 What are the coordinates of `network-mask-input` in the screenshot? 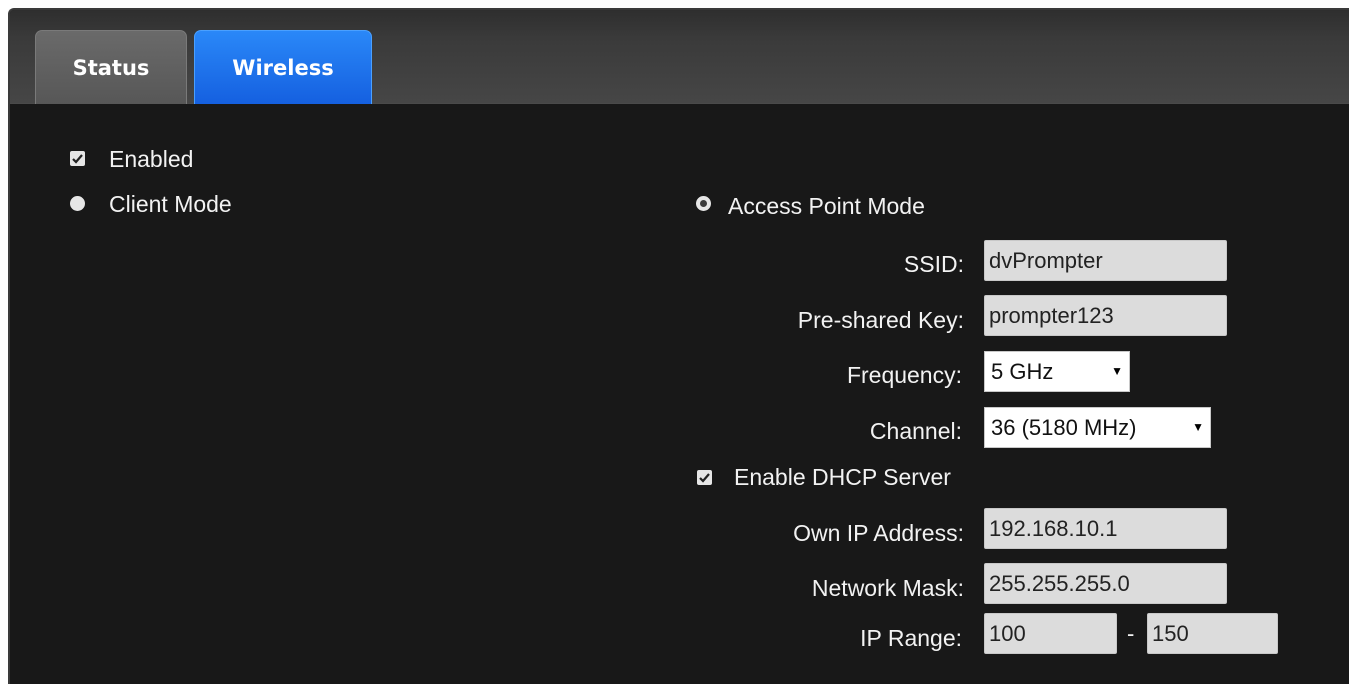 It's located at (1105, 583).